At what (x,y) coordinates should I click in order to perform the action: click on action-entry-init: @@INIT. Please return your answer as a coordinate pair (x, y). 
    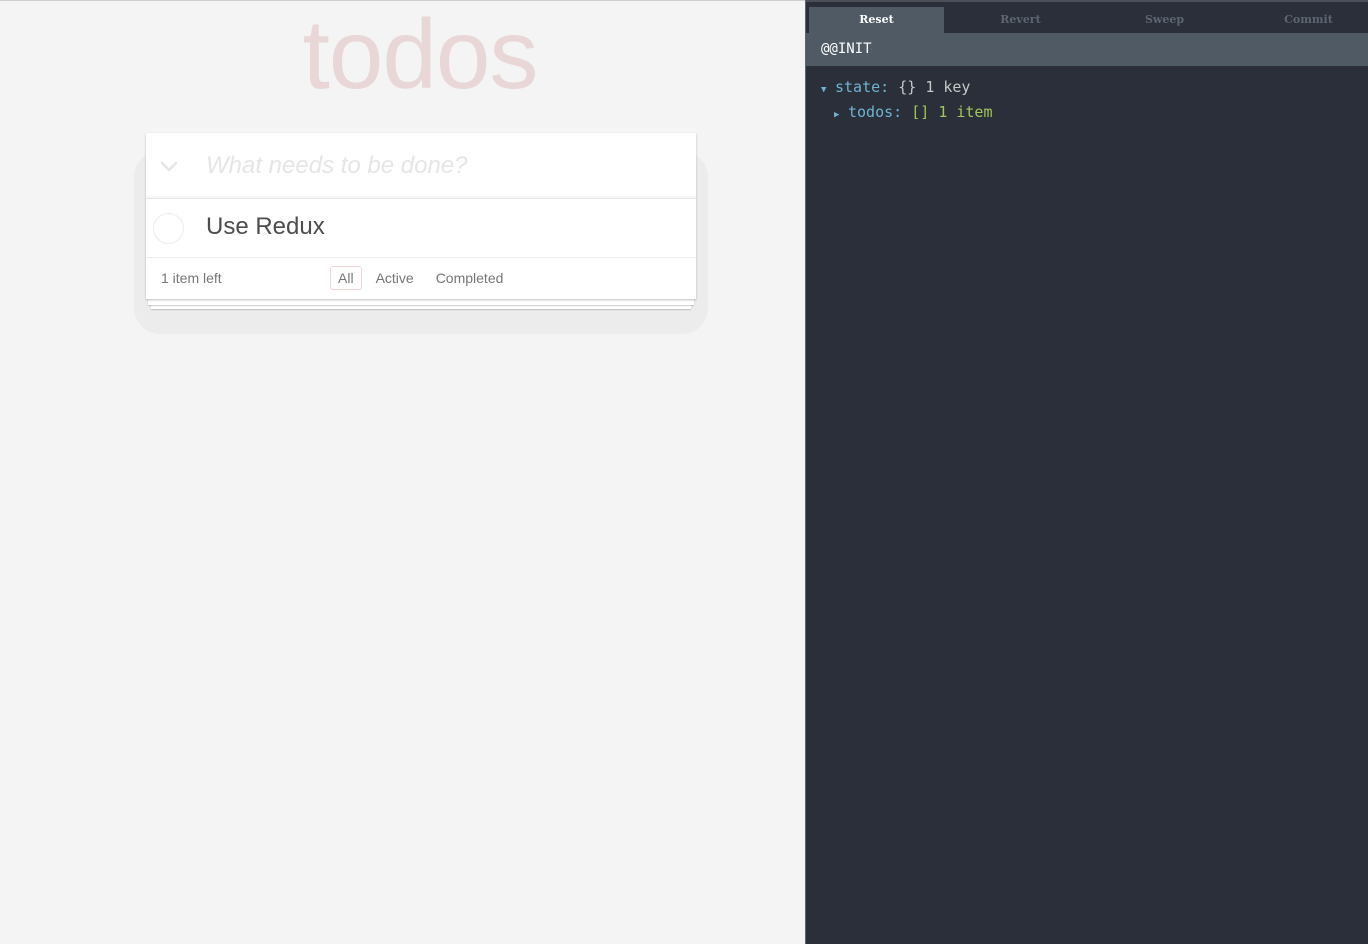
    Looking at the image, I should click on (1087, 49).